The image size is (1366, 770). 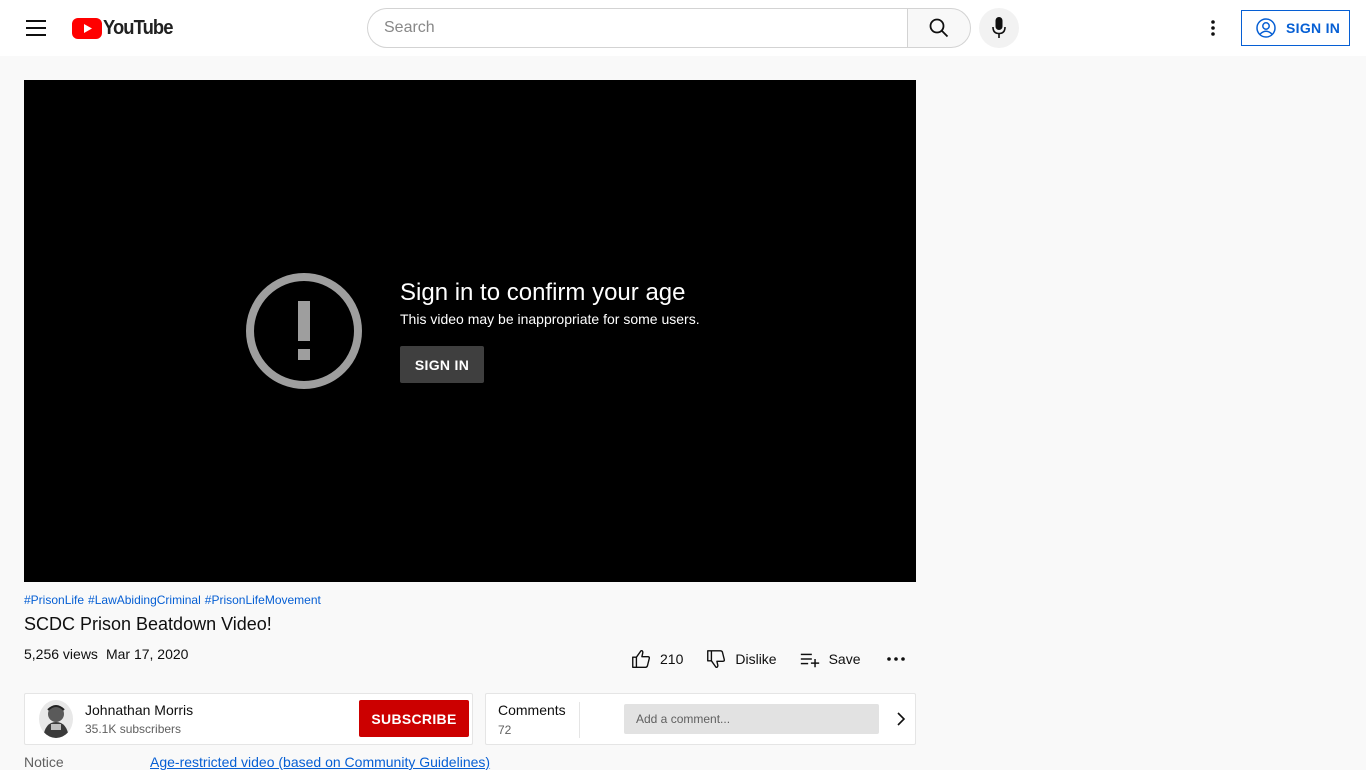 What do you see at coordinates (641, 658) in the screenshot?
I see `thumbs-up-icon` at bounding box center [641, 658].